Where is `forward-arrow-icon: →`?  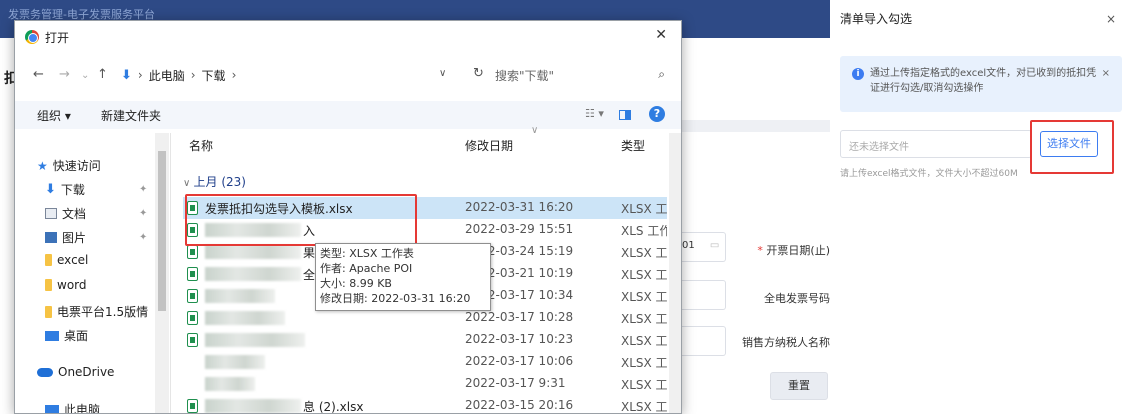 forward-arrow-icon: → is located at coordinates (64, 74).